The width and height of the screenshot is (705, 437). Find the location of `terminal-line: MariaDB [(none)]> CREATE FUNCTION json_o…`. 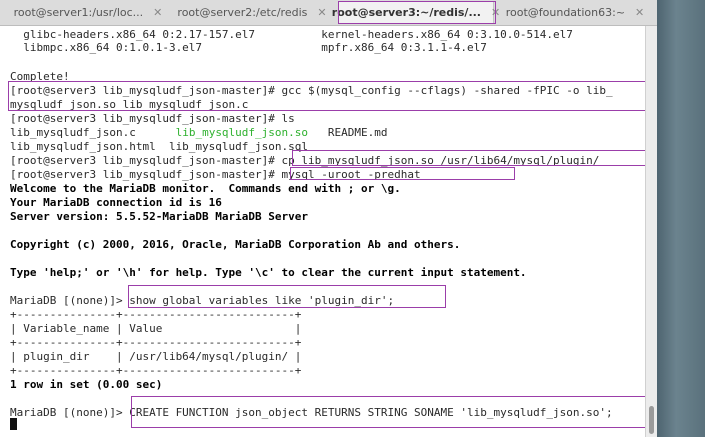

terminal-line: MariaDB [(none)]> CREATE FUNCTION json_o… is located at coordinates (311, 412).